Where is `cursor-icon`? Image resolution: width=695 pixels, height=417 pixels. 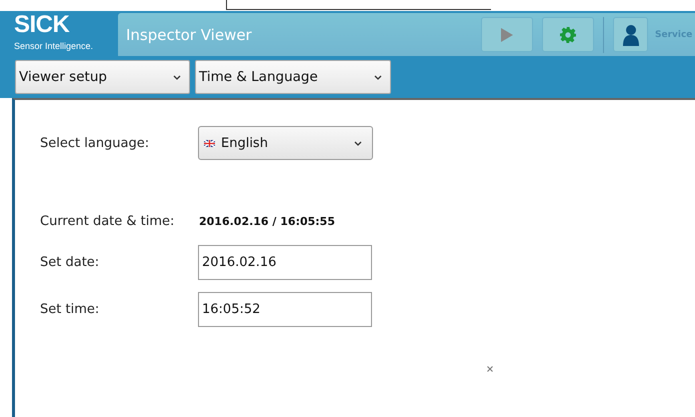
cursor-icon is located at coordinates (490, 369).